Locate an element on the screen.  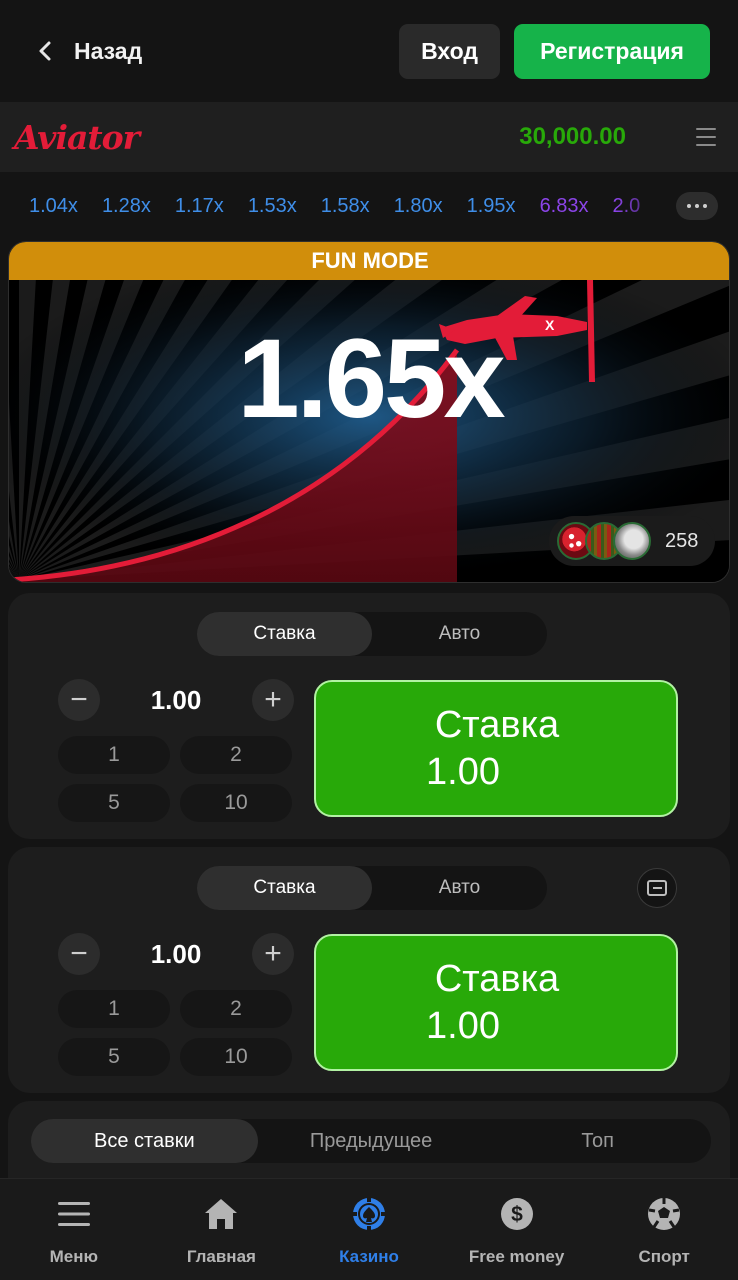
dollar-coin-icon: $ is located at coordinates (517, 1214).